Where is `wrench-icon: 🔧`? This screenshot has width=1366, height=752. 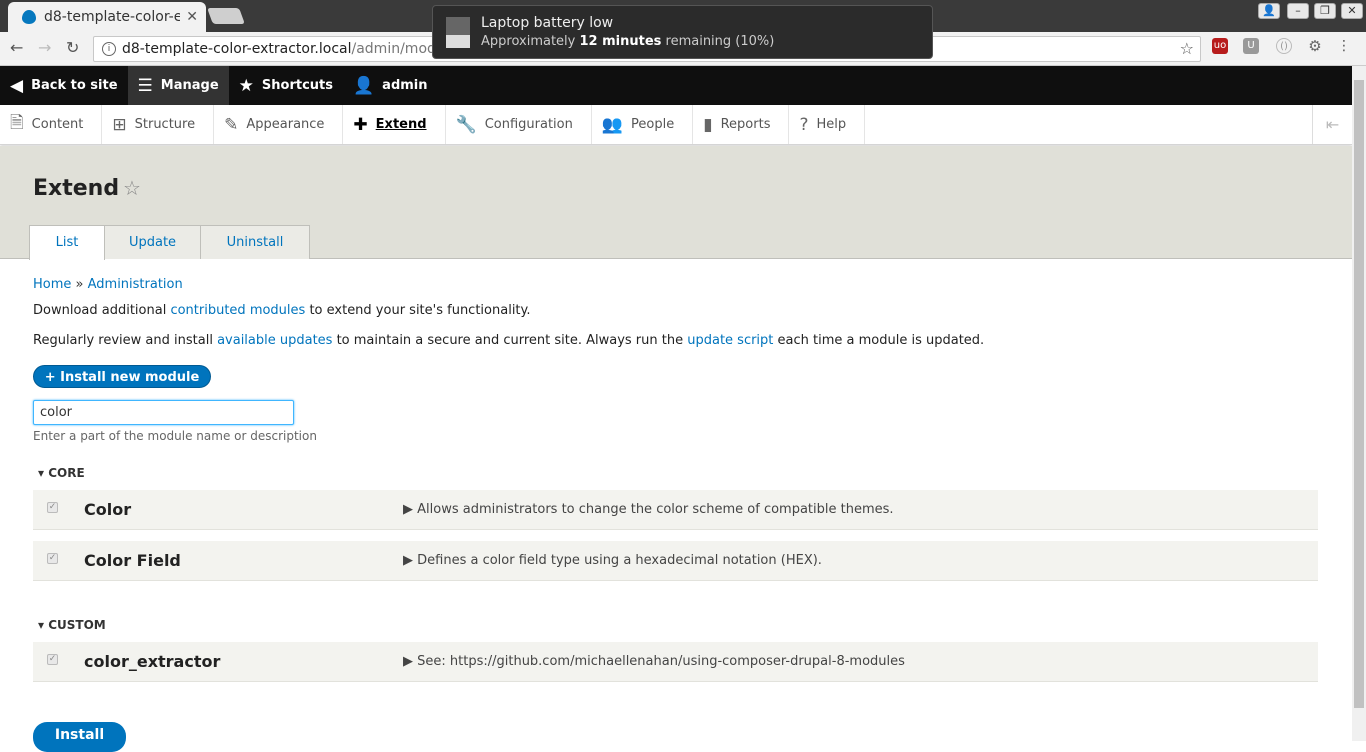 wrench-icon: 🔧 is located at coordinates (466, 124).